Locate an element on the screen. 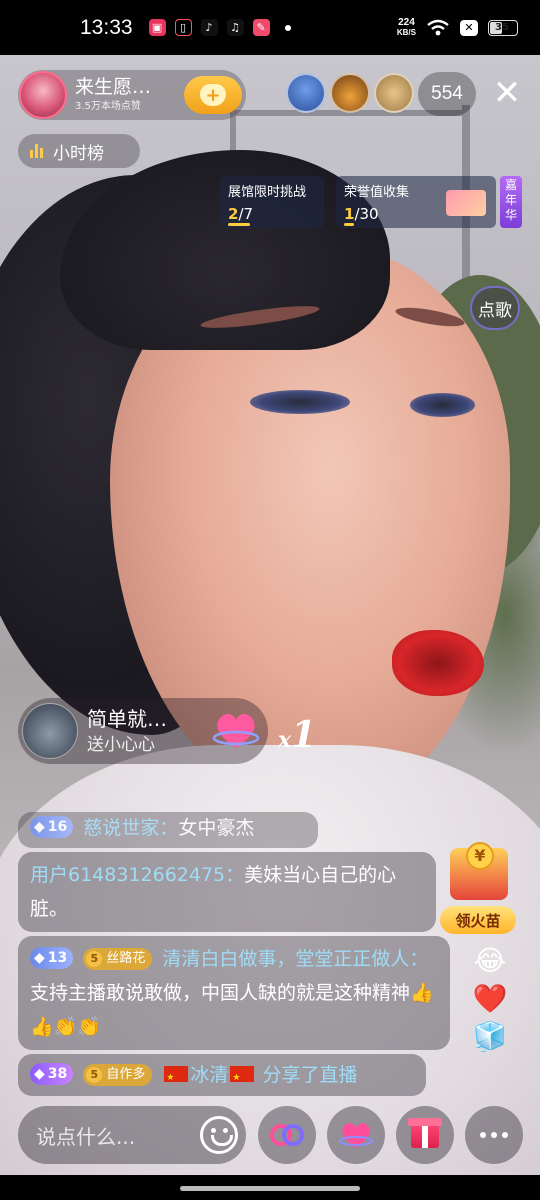 The height and width of the screenshot is (1200, 540). more-button is located at coordinates (494, 1135).